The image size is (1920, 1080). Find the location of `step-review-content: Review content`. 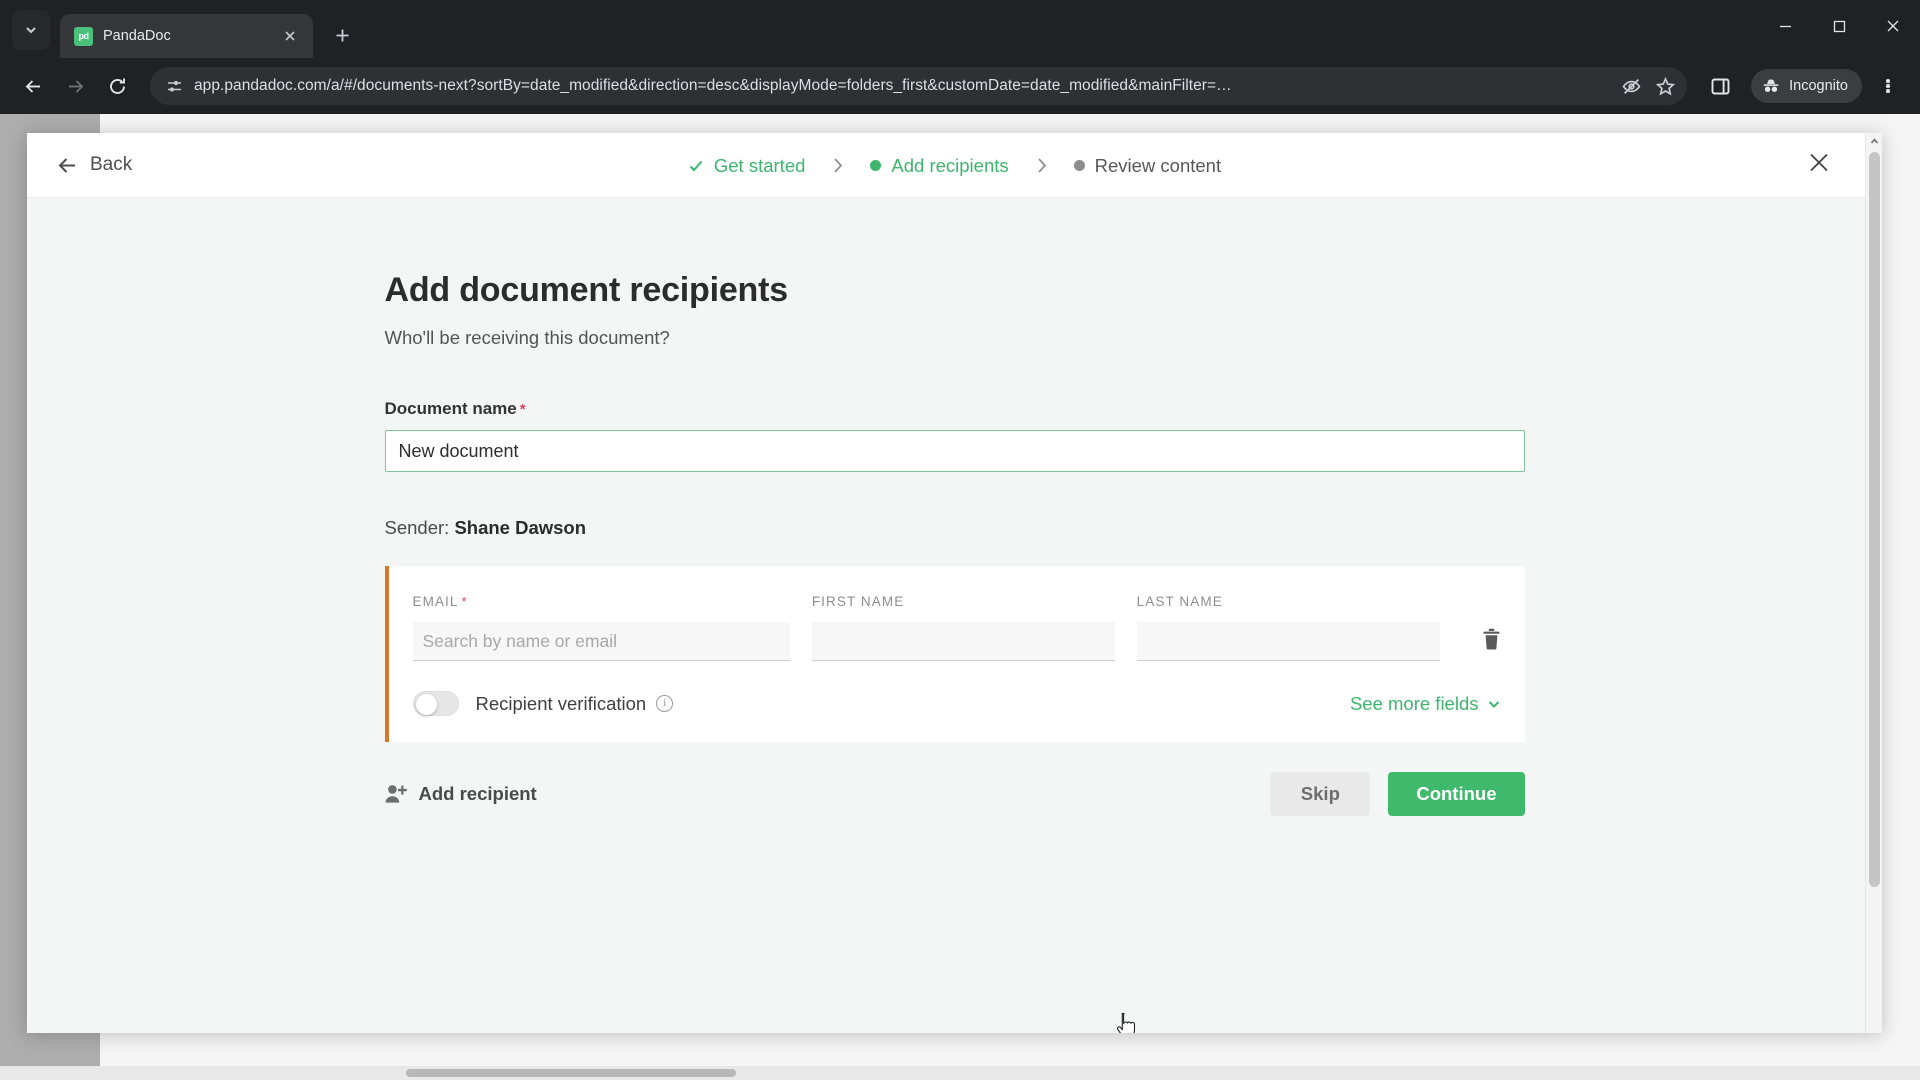

step-review-content: Review content is located at coordinates (1147, 165).